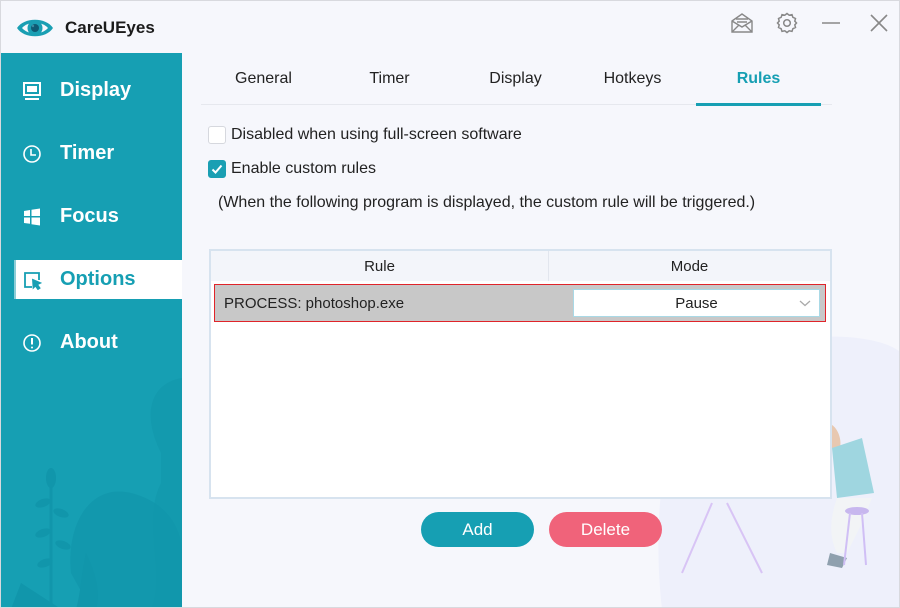  Describe the element at coordinates (805, 303) in the screenshot. I see `chevron-down-icon` at that location.